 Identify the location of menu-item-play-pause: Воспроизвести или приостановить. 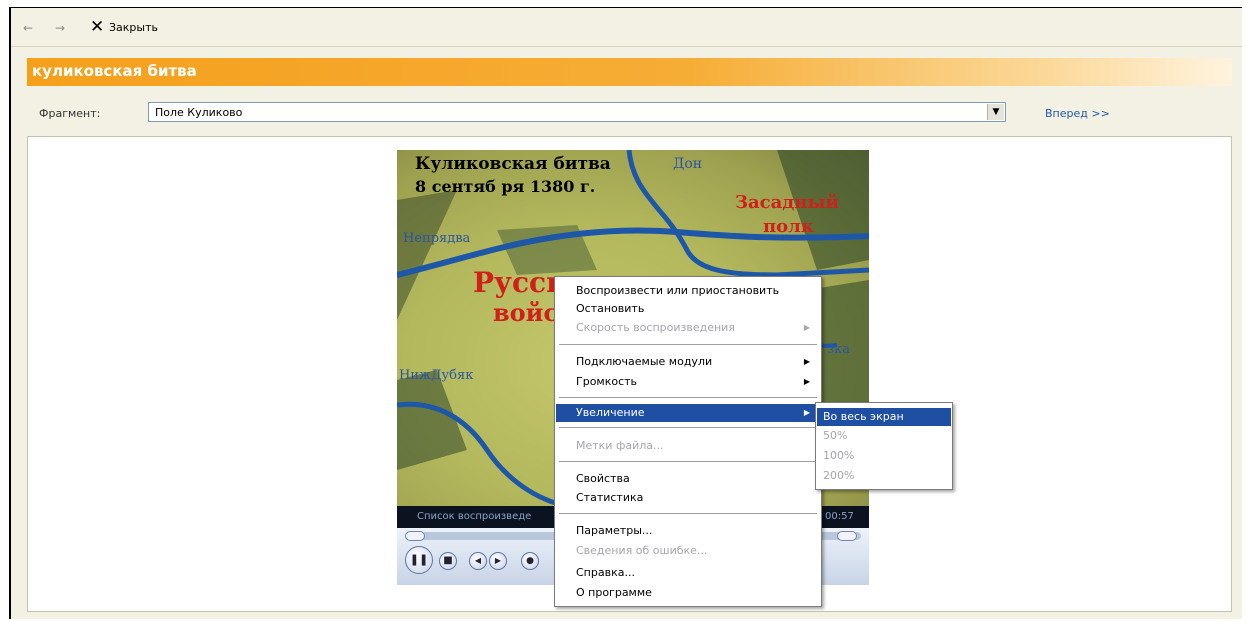
(688, 291).